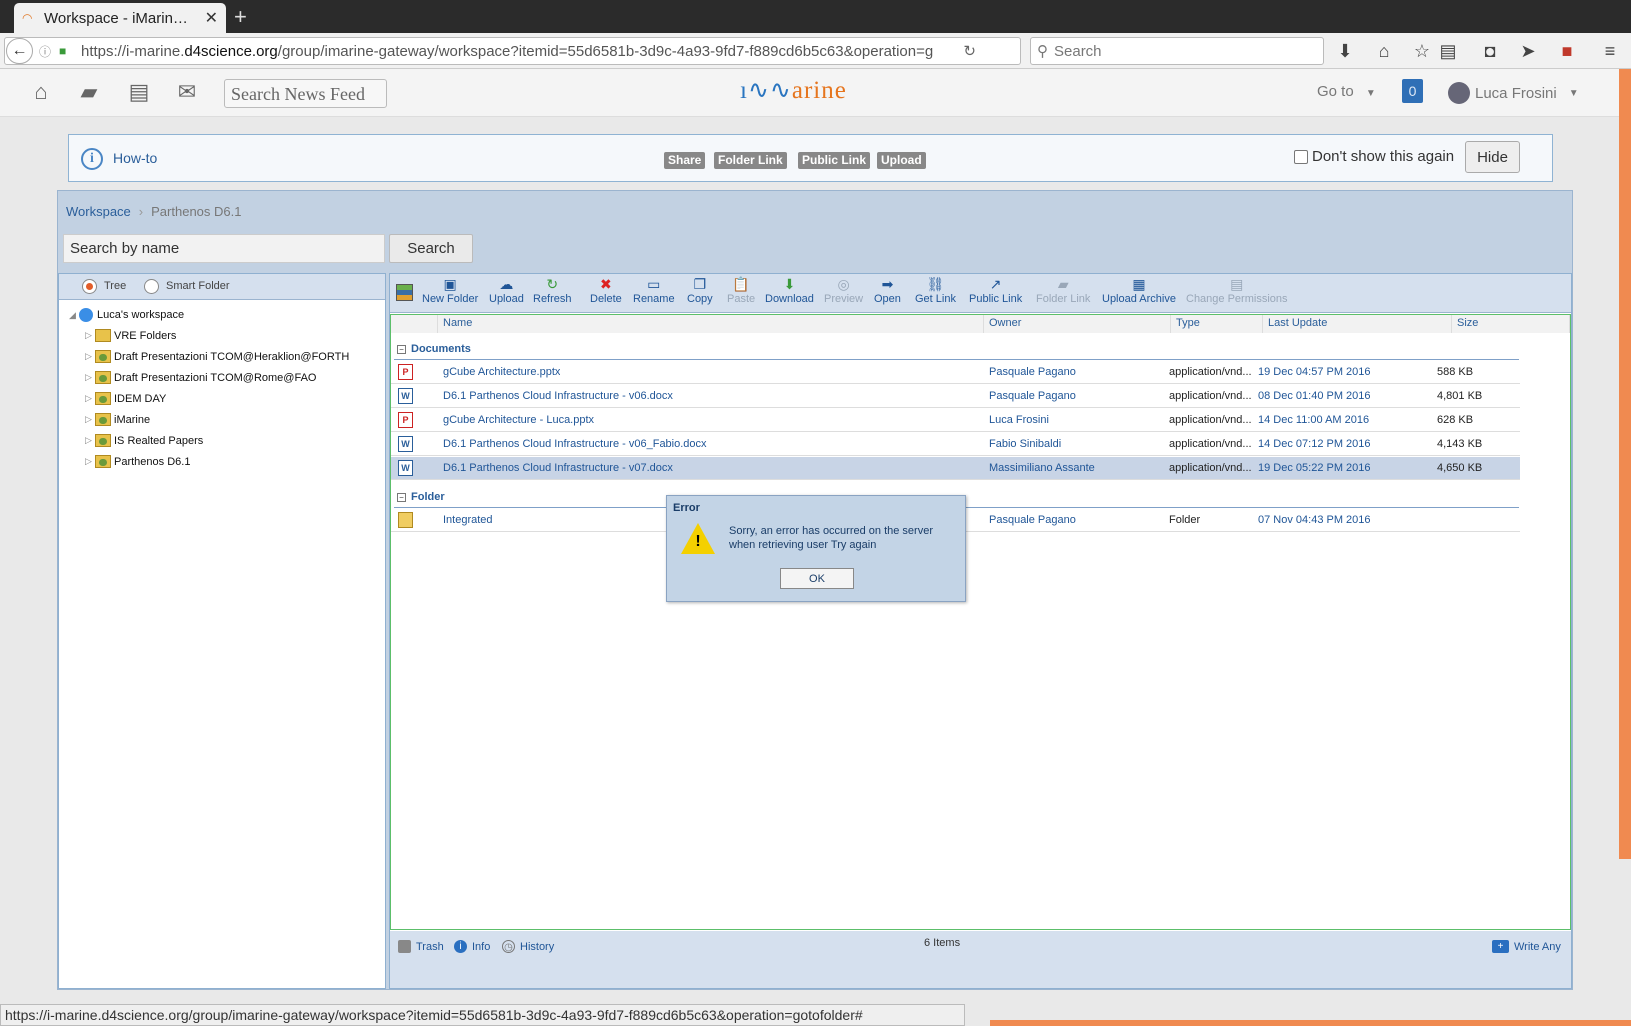 The height and width of the screenshot is (1026, 1631). Describe the element at coordinates (137, 461) in the screenshot. I see `tree-item-parthenos: ▷ Parthenos D6.1` at that location.